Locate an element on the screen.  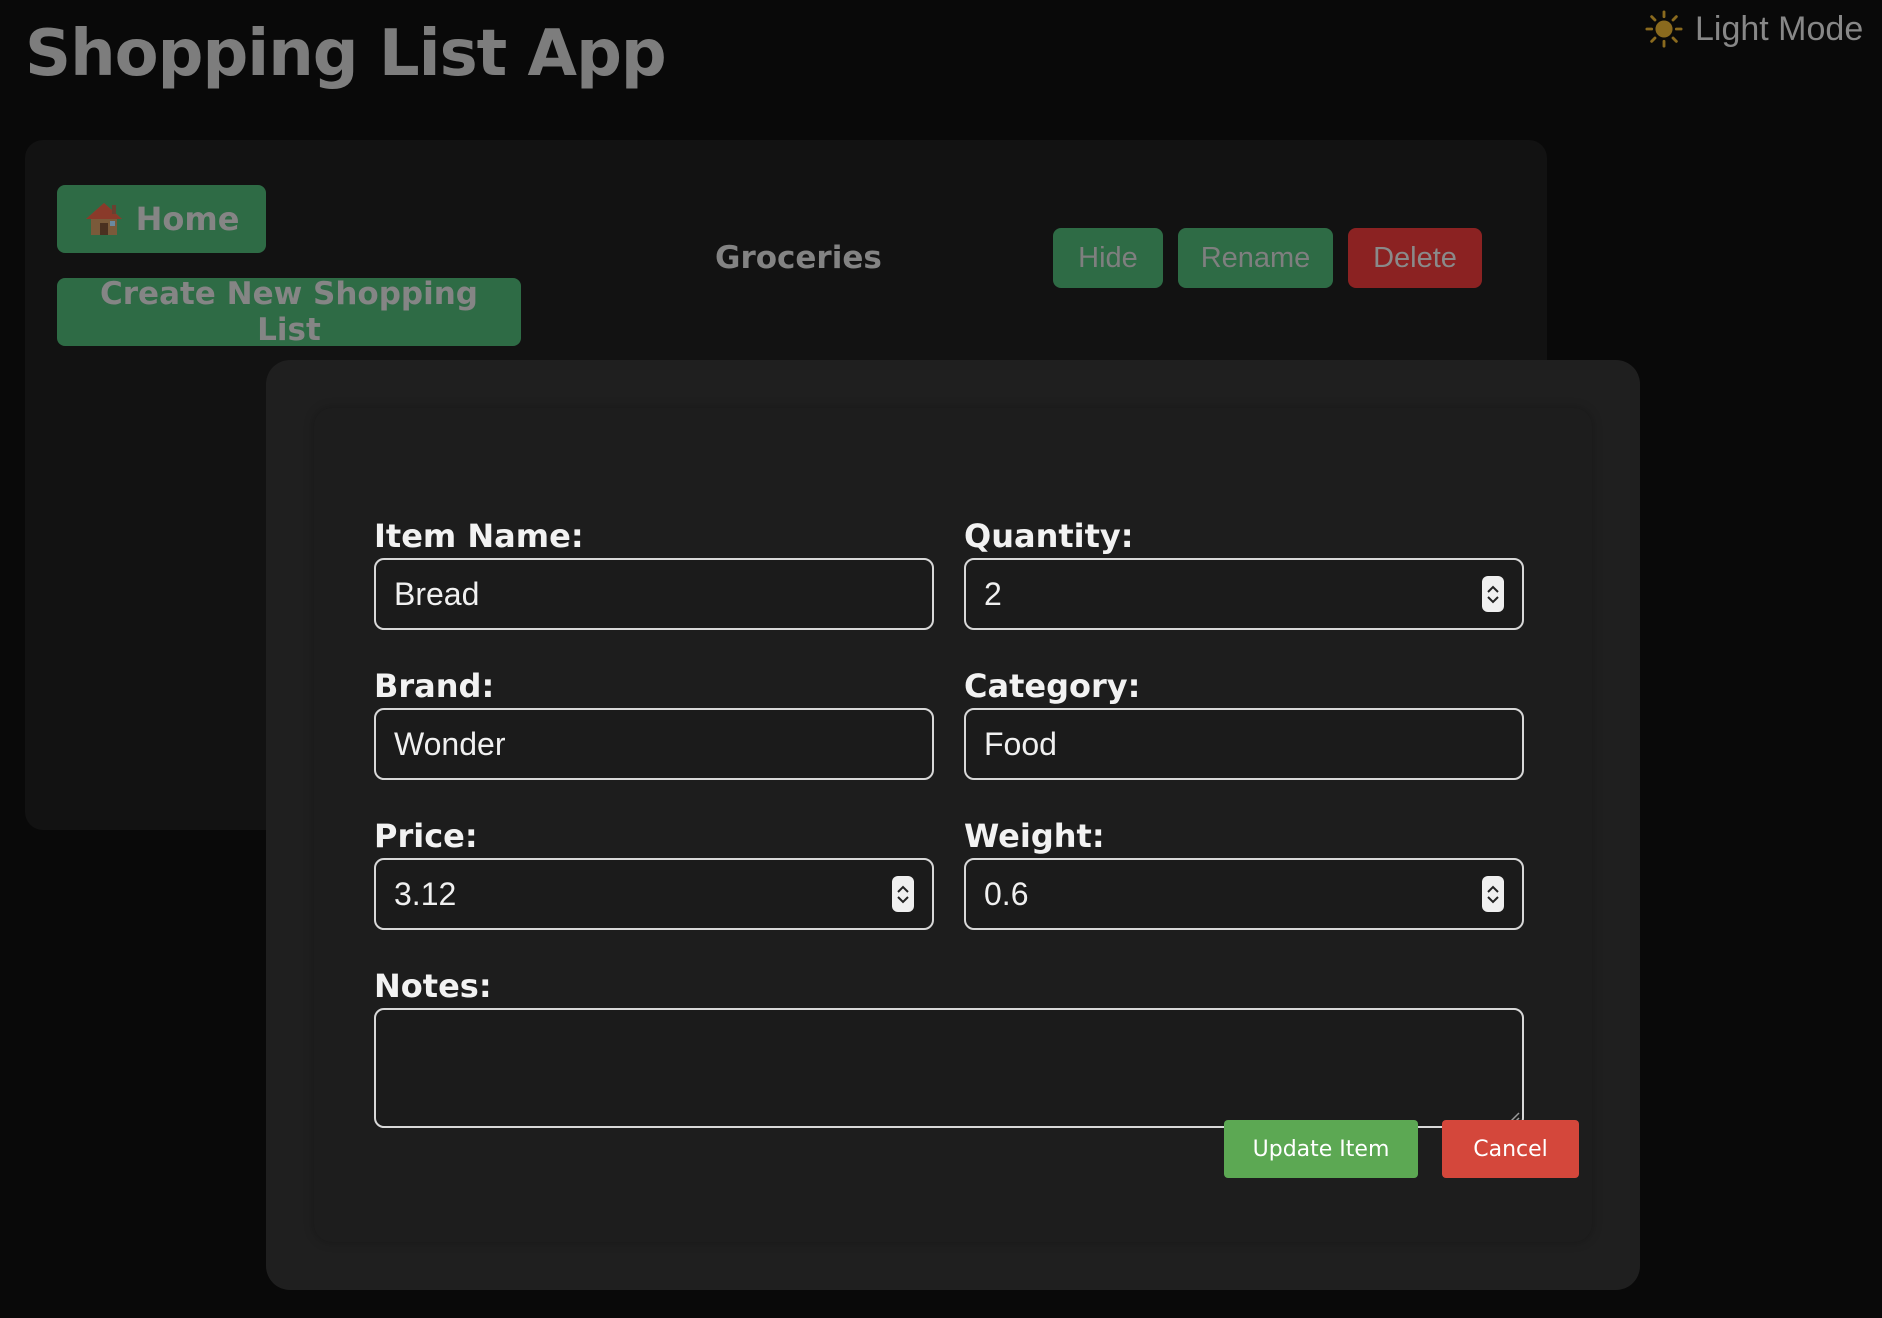
list-title: Groceries is located at coordinates (798, 258).